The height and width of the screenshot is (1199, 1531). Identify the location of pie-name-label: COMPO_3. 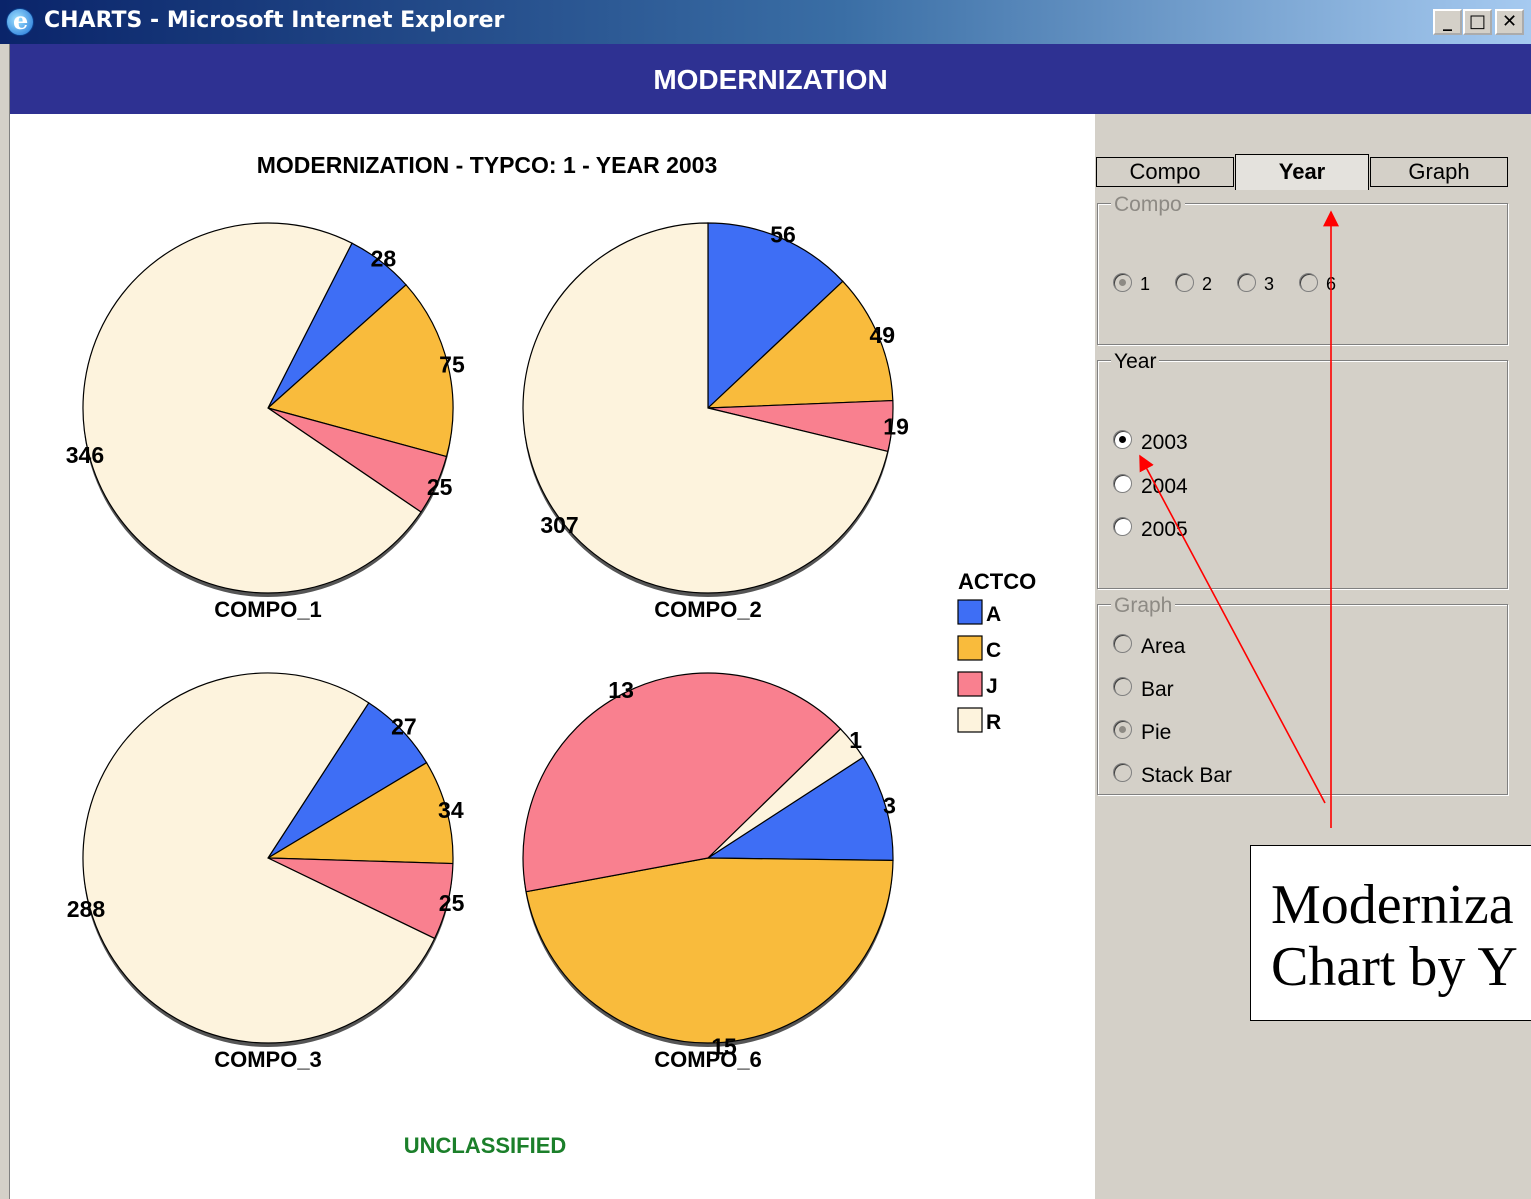
(268, 1059).